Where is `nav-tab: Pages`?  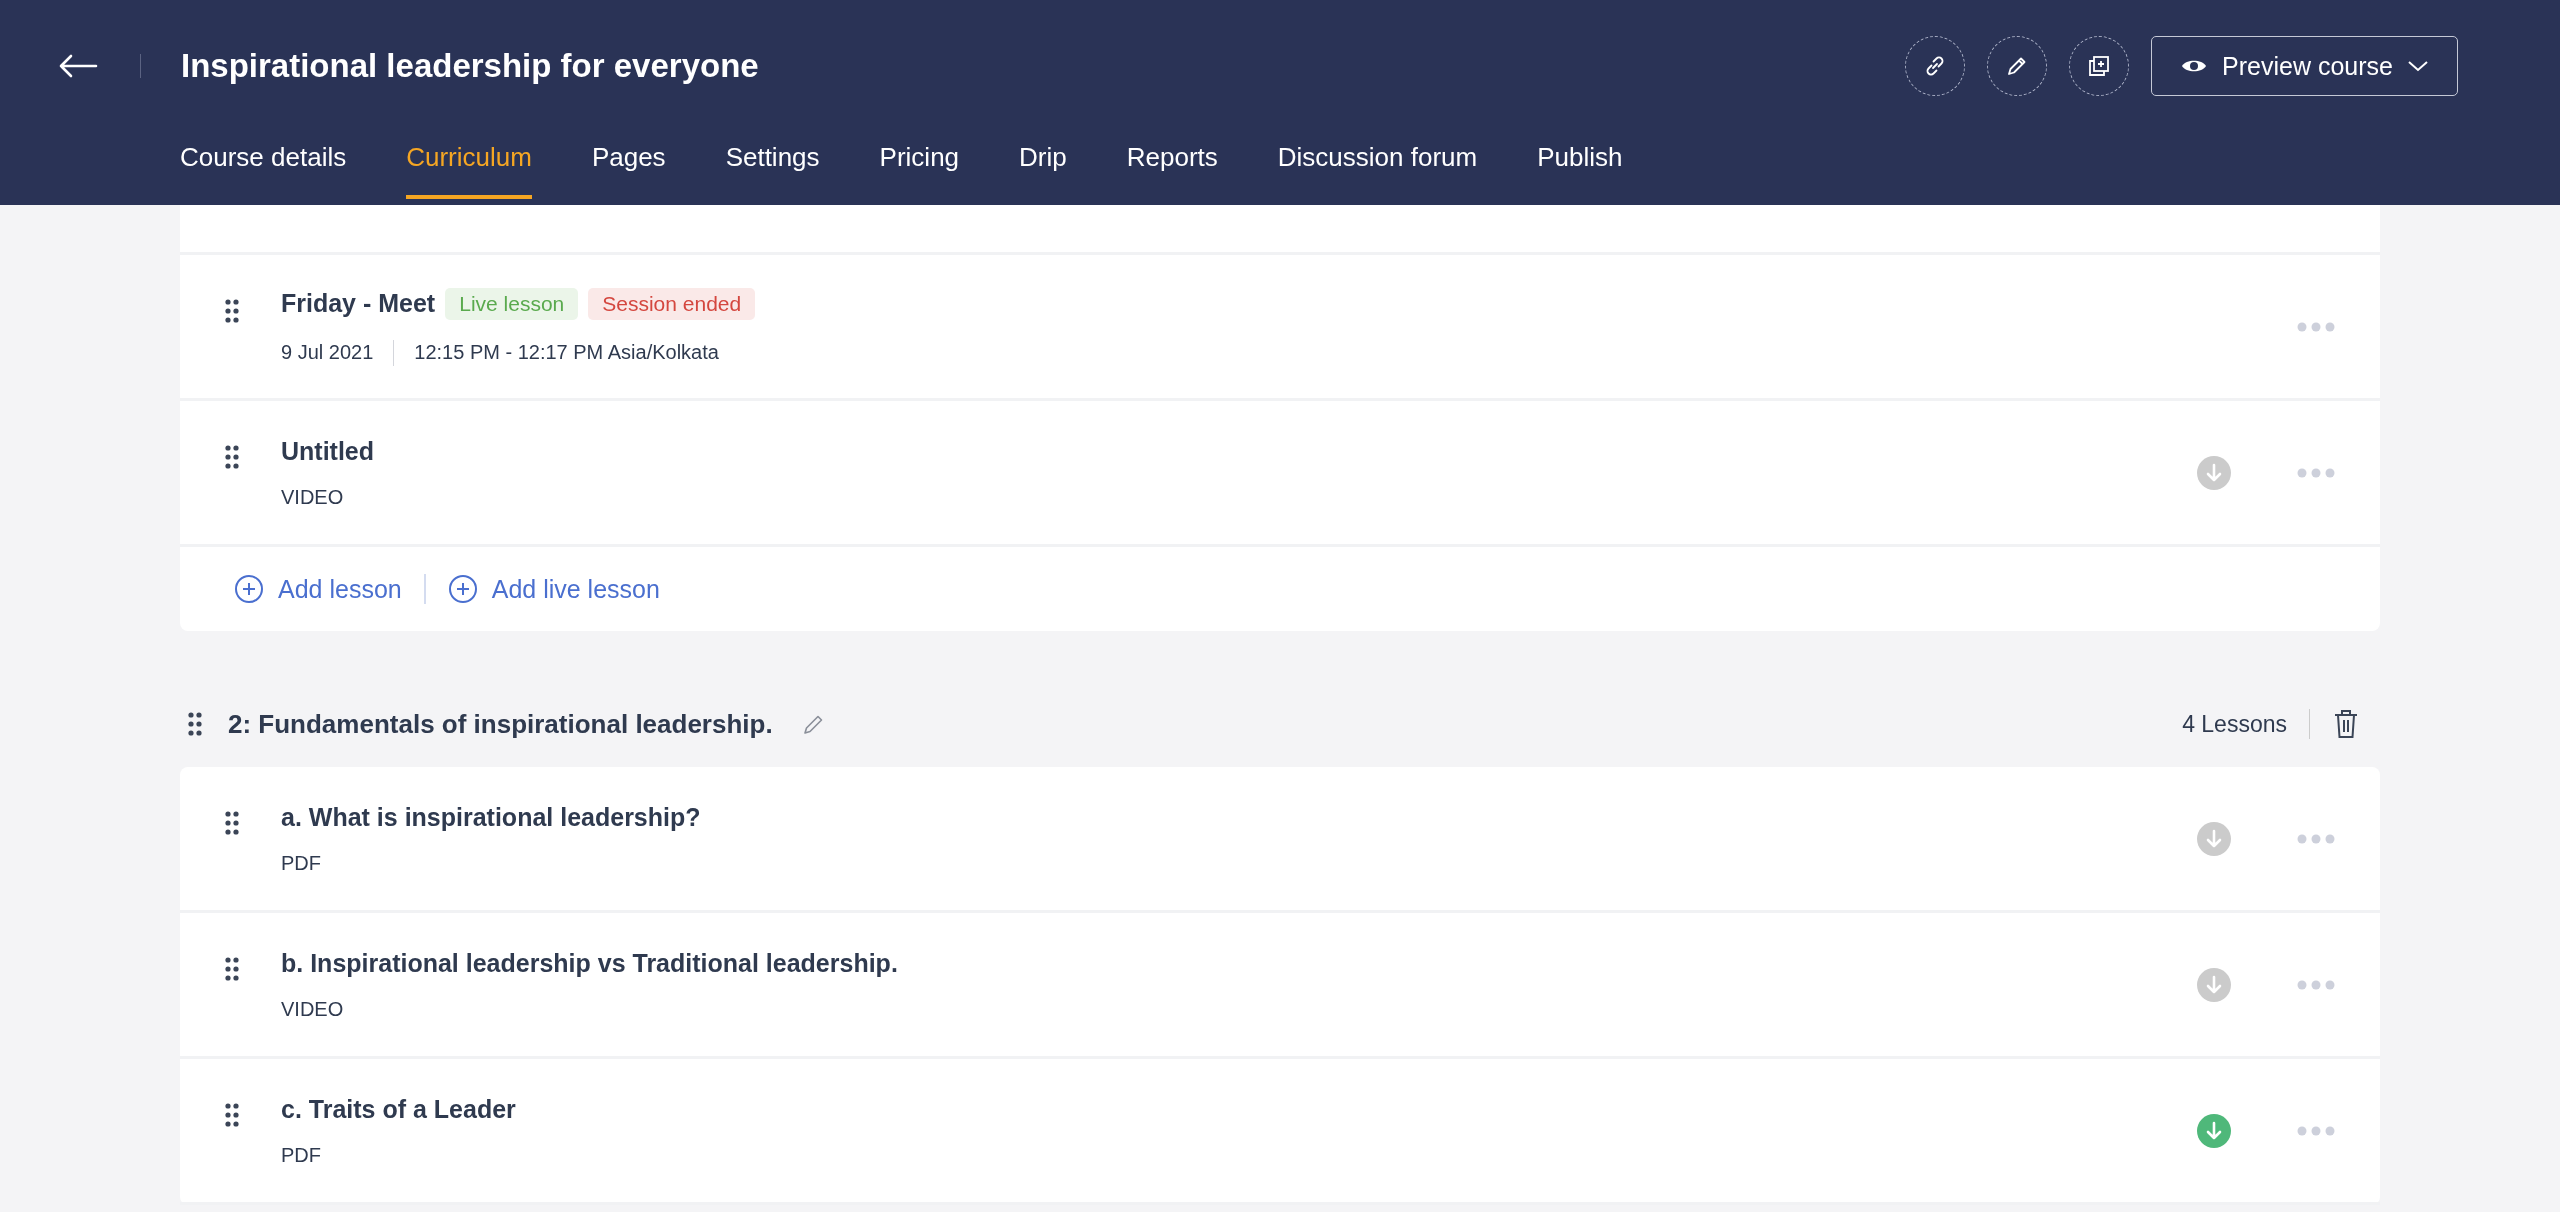
nav-tab: Pages is located at coordinates (628, 170).